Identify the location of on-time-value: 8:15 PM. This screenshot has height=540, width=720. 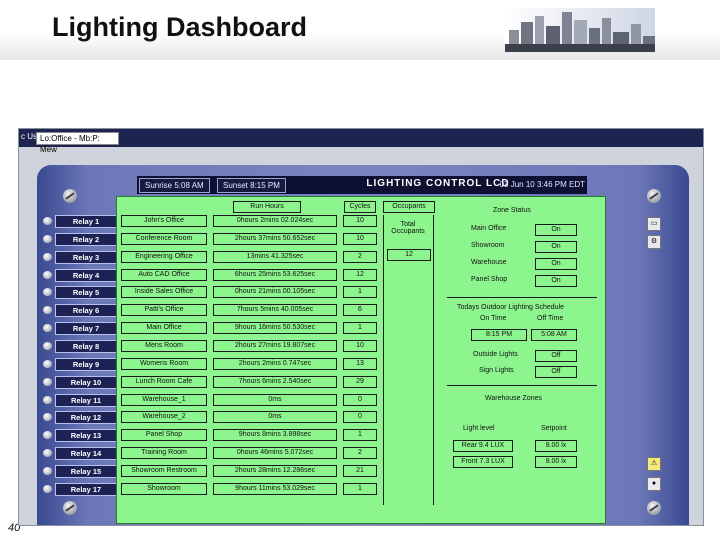
(499, 335).